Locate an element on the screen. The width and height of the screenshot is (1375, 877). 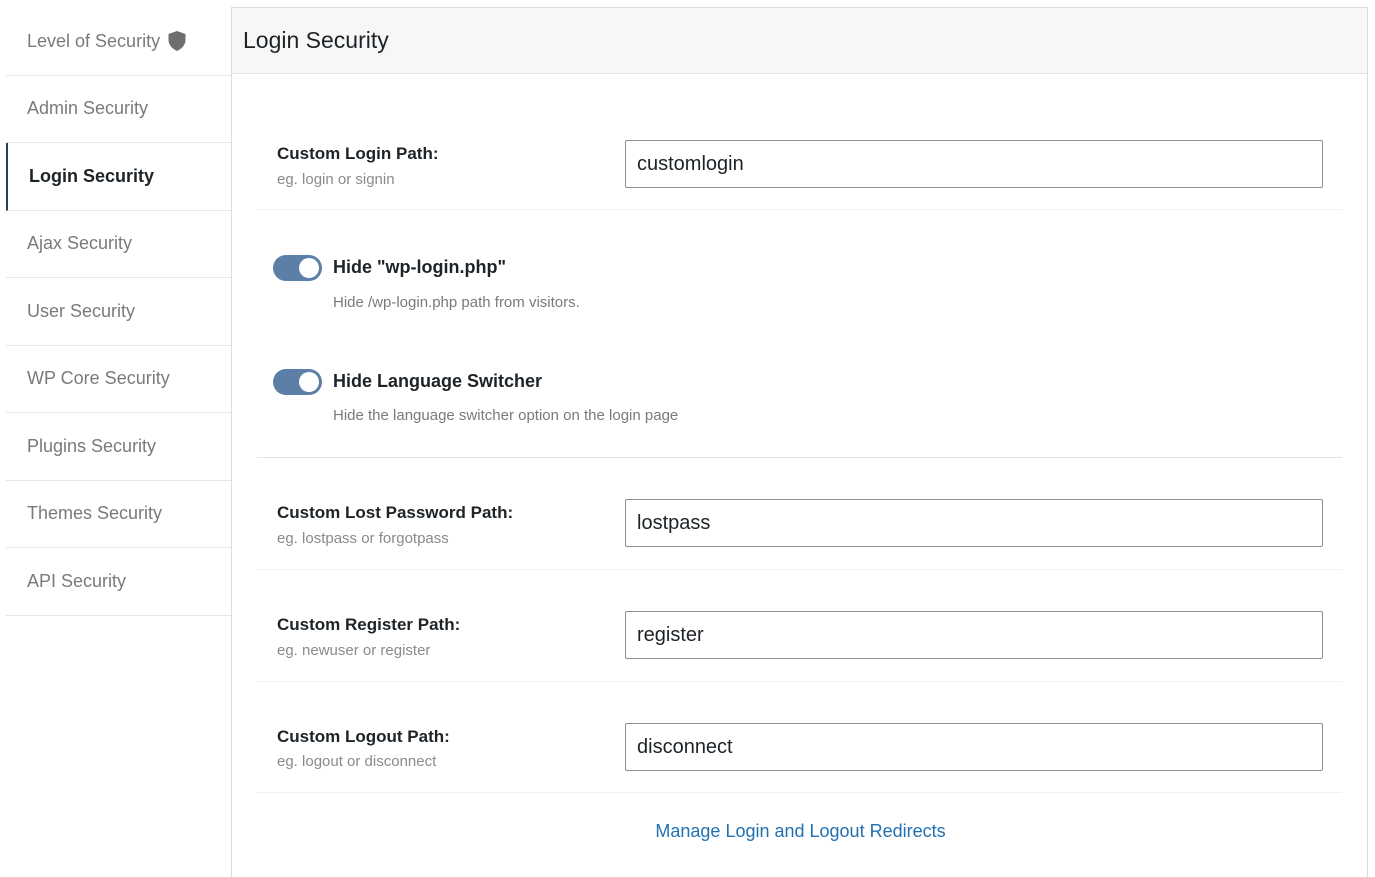
register-path-hint: eg. newuser or register is located at coordinates (354, 650).